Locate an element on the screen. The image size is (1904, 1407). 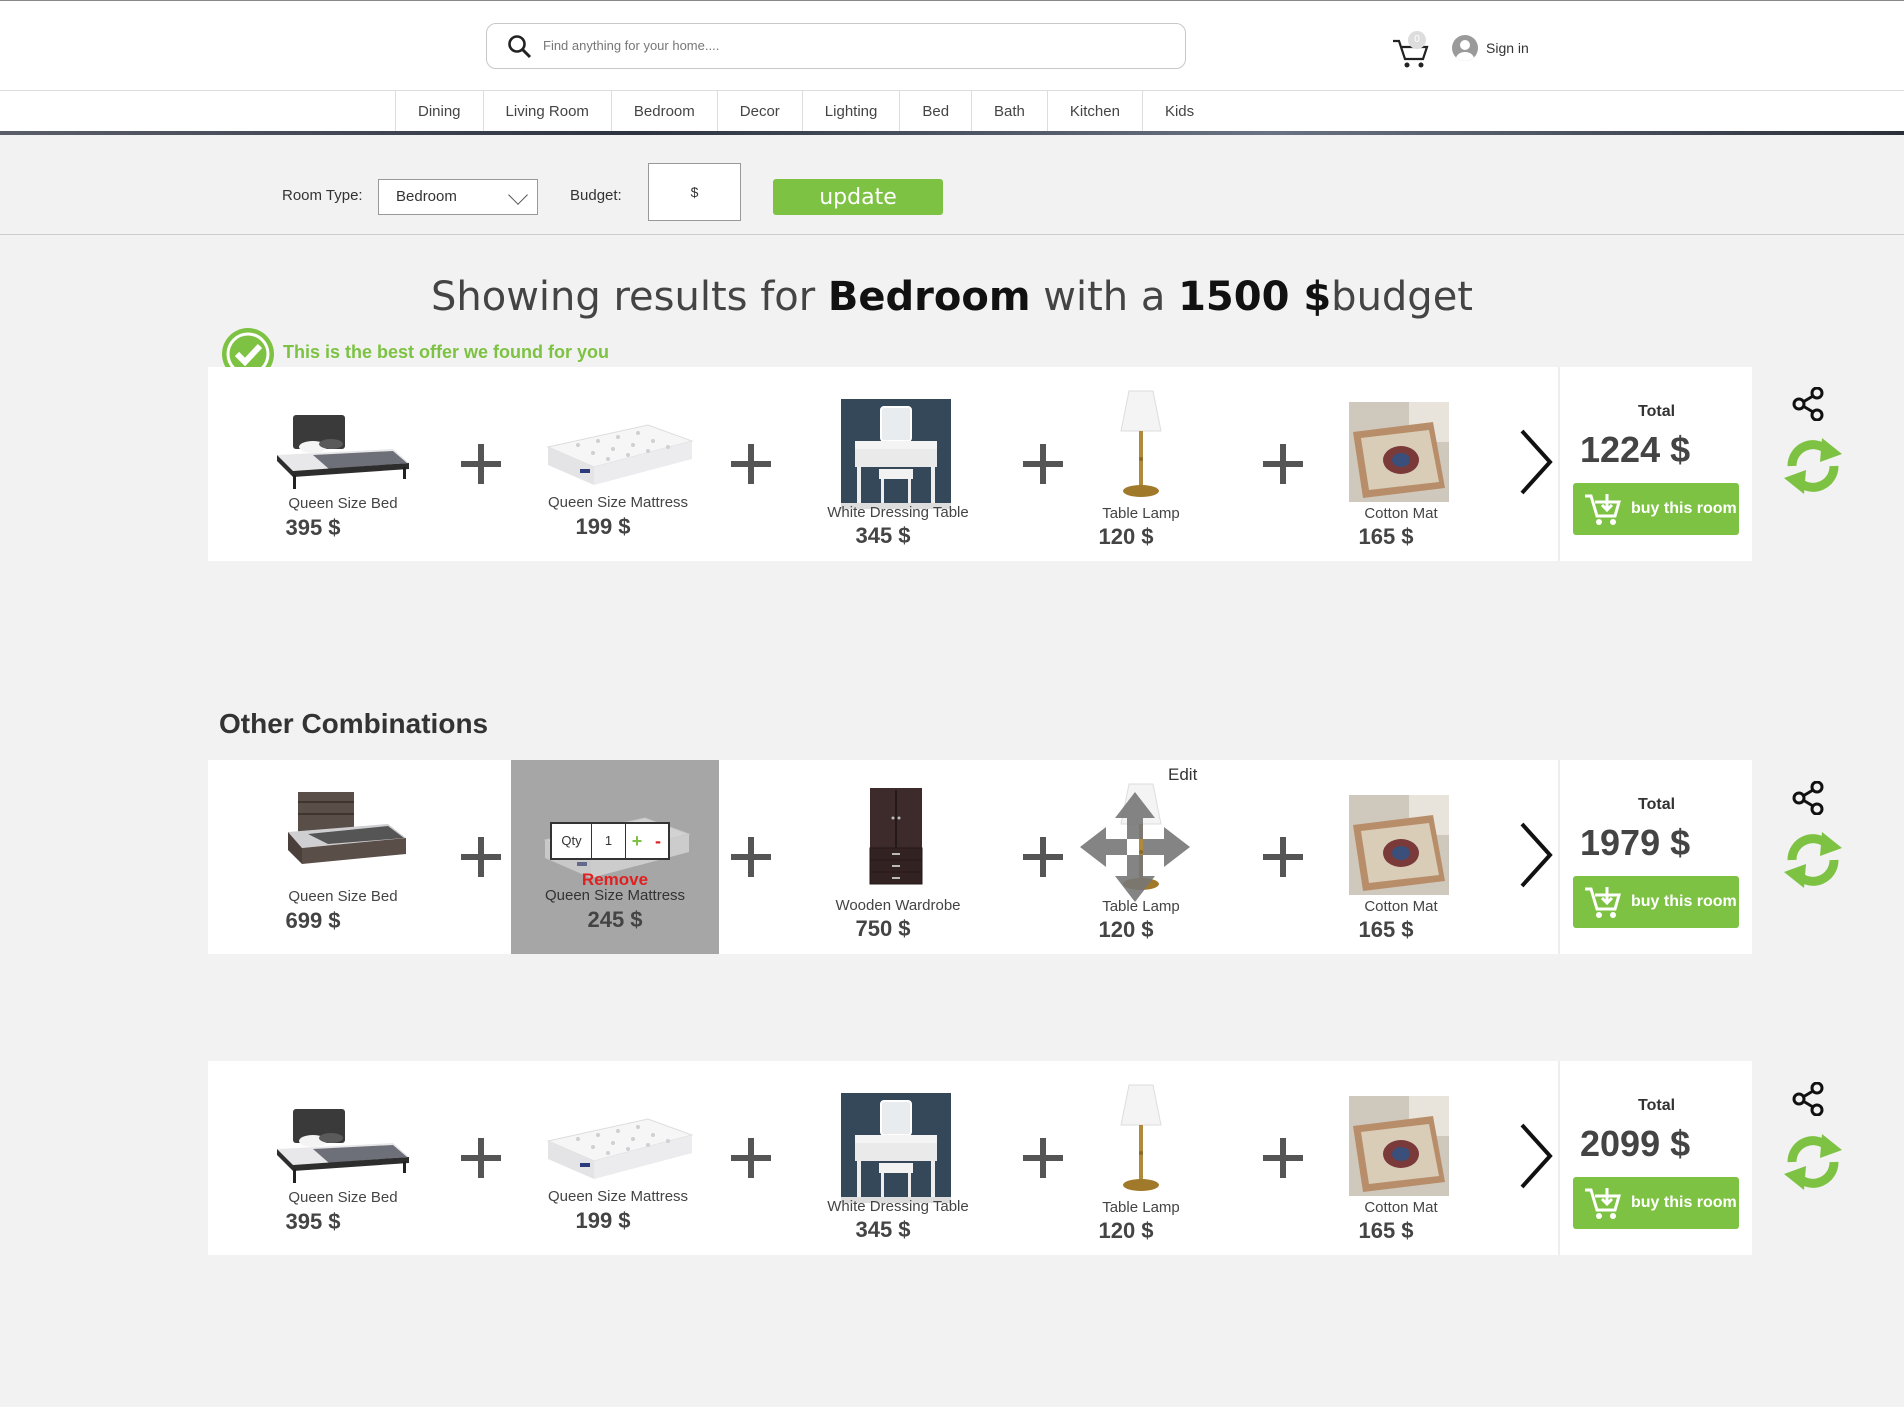
move-arrows-icon is located at coordinates (1135, 847).